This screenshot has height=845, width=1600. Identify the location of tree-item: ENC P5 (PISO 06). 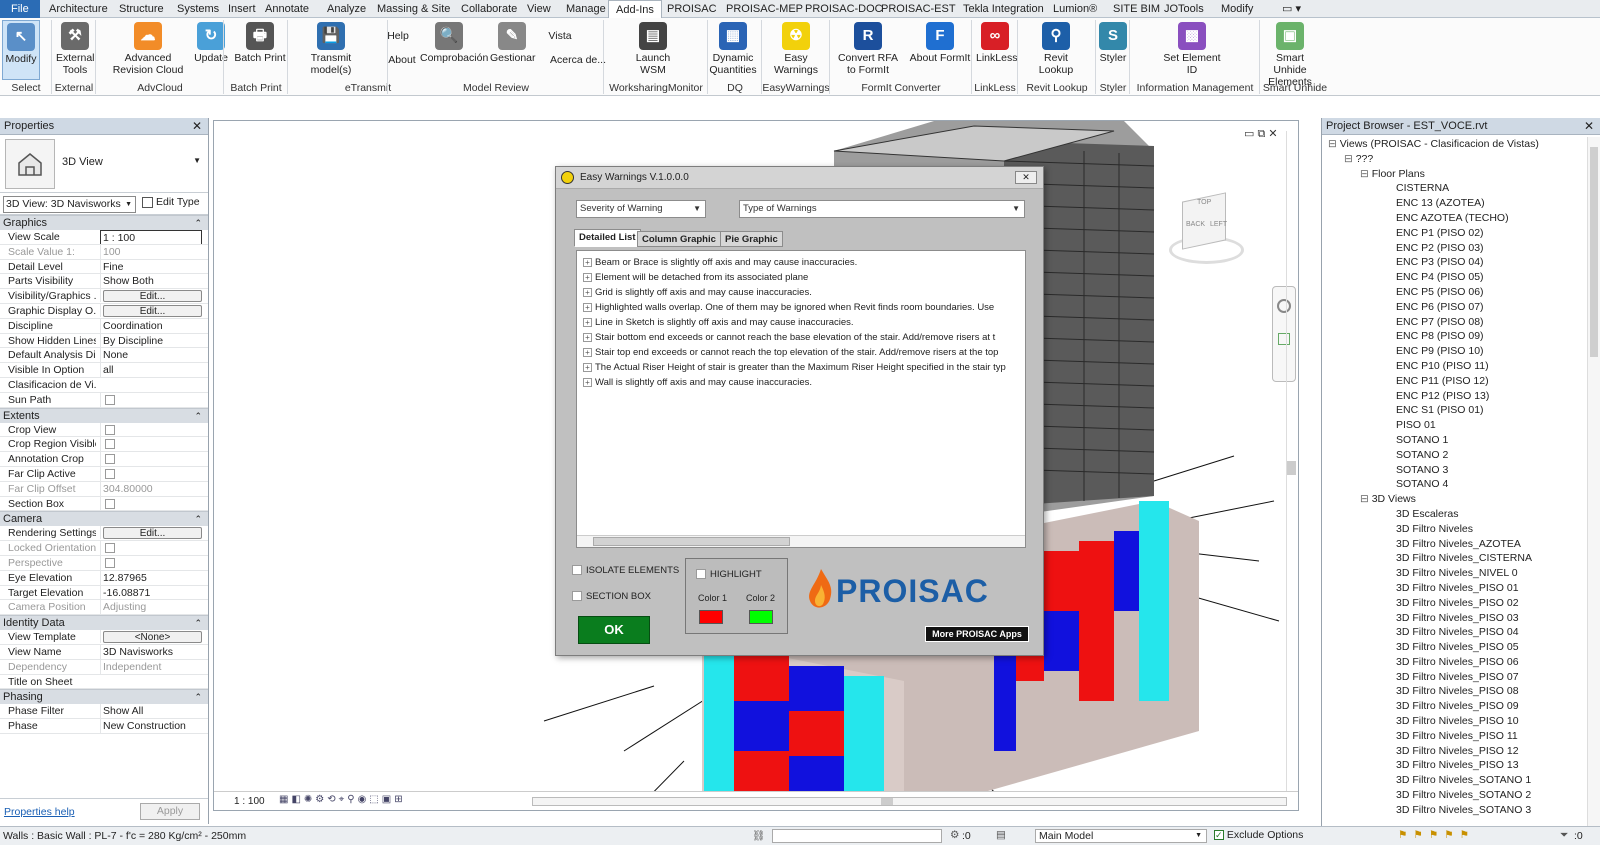
(1454, 292).